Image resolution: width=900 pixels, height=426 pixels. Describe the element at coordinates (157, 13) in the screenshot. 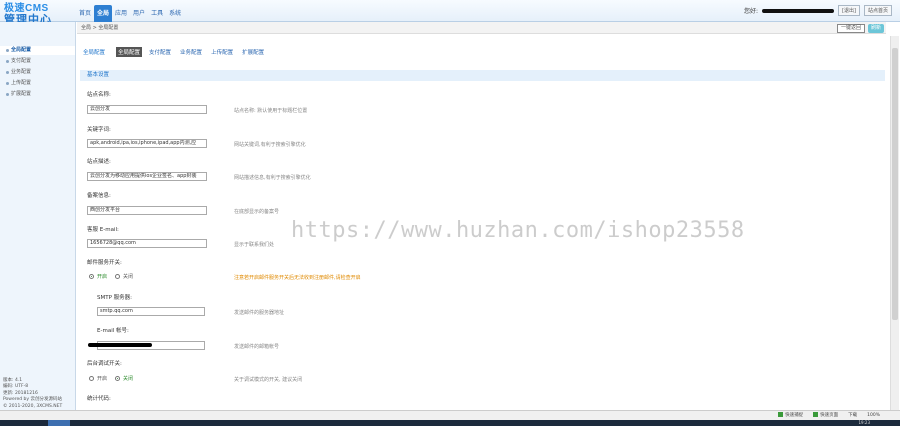

I see `nav-tools: 工具` at that location.